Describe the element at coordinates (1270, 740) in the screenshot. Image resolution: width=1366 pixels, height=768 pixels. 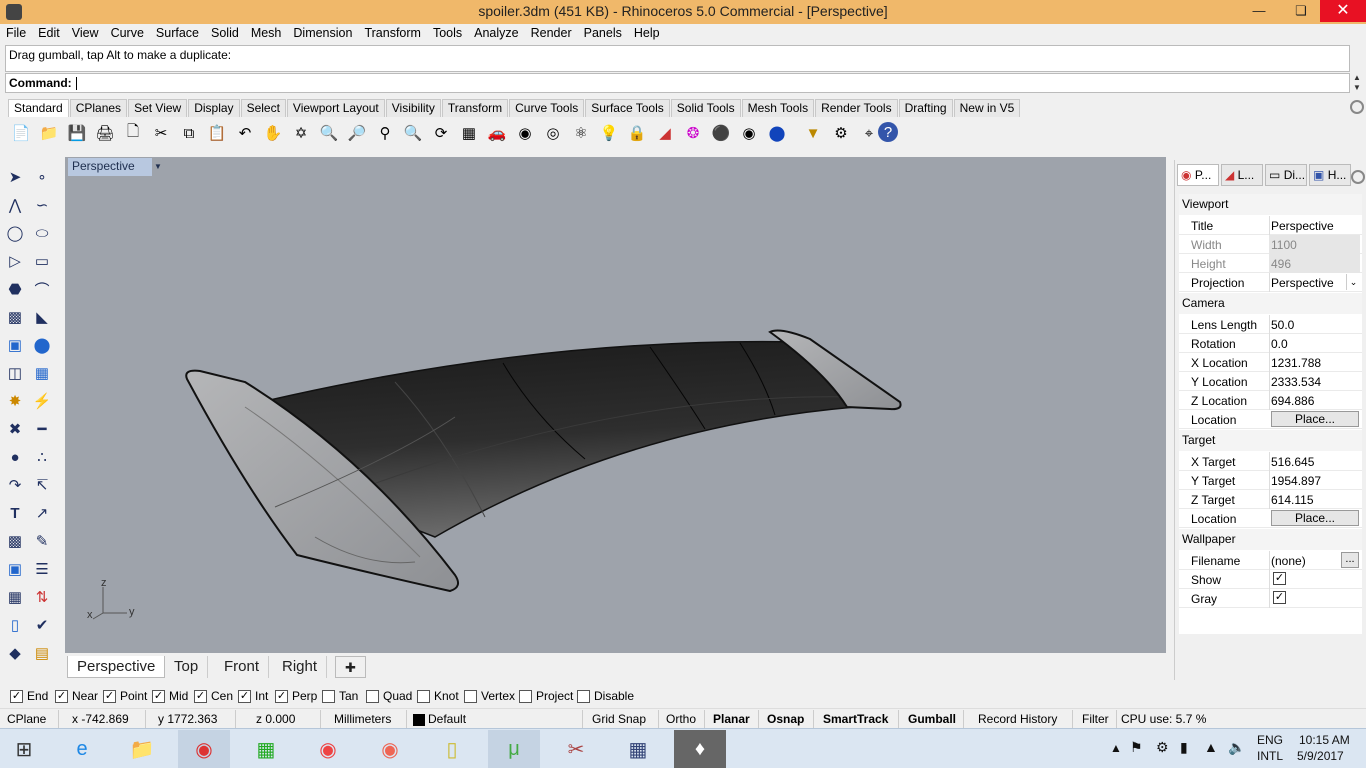
I see `language-eng: ENG` at that location.